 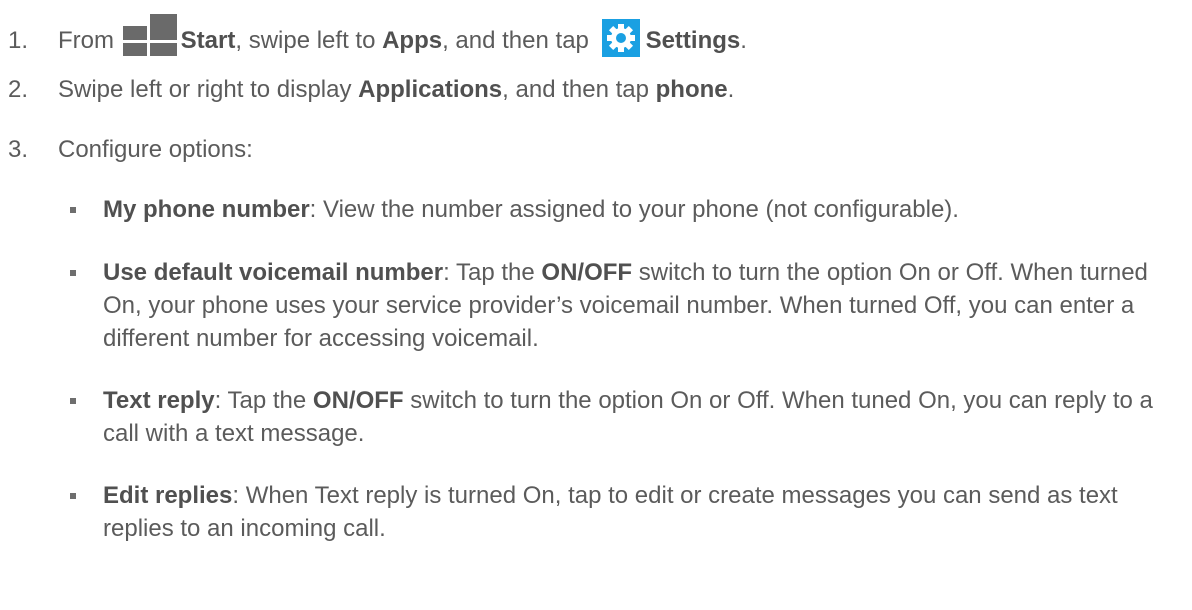 I want to click on apps-label: Apps, so click(x=412, y=40).